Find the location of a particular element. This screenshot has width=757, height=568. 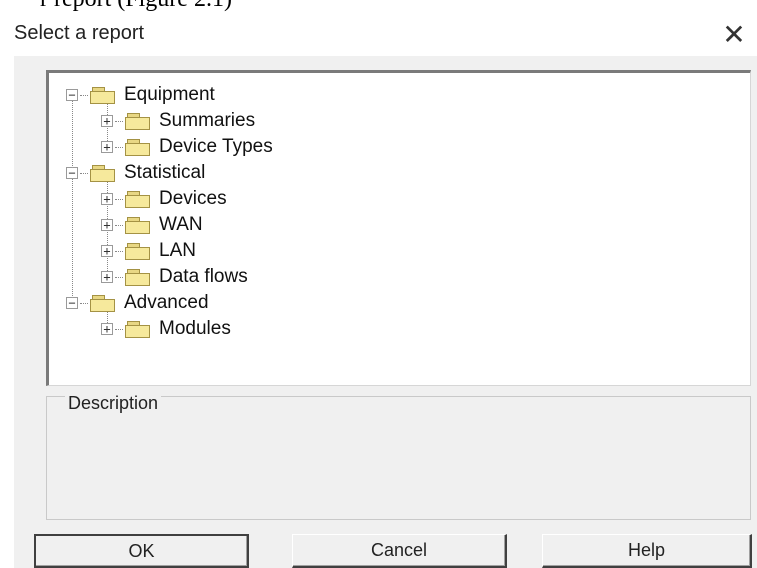

tree-node-label: Device Types is located at coordinates (216, 147).